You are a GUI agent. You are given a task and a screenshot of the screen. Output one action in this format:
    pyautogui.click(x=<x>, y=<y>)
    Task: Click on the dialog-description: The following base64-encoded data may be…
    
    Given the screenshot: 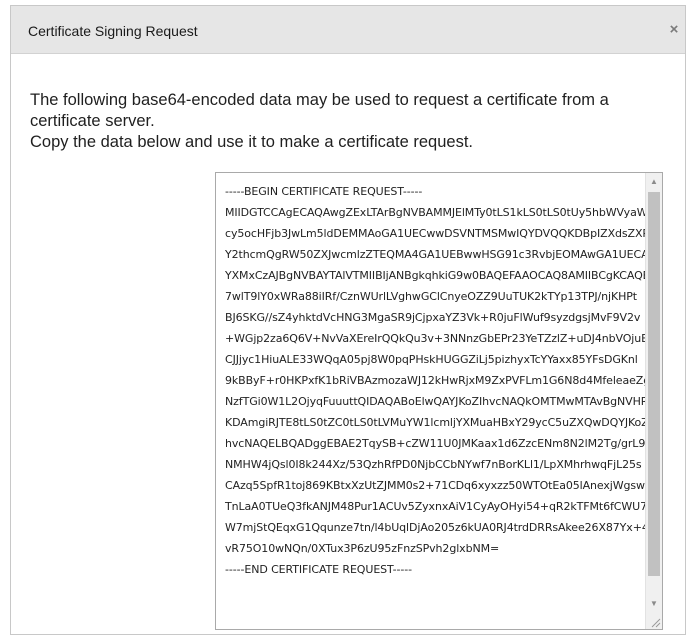 What is the action you would take?
    pyautogui.click(x=350, y=121)
    